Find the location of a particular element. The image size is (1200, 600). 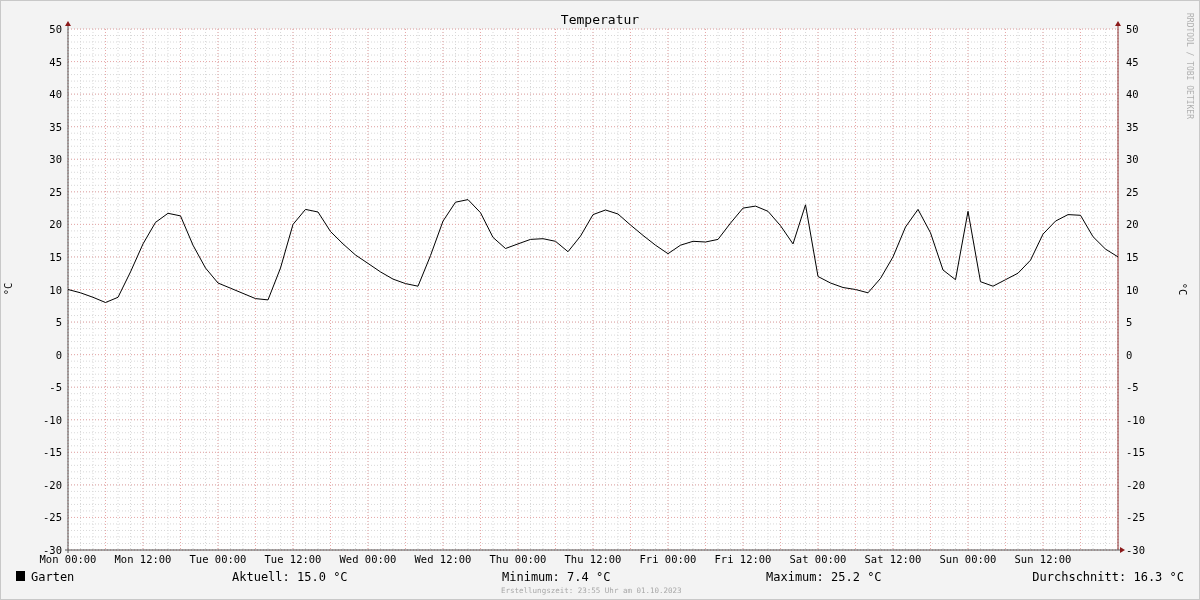

x-tick-label: Sat 00:00 is located at coordinates (818, 559).